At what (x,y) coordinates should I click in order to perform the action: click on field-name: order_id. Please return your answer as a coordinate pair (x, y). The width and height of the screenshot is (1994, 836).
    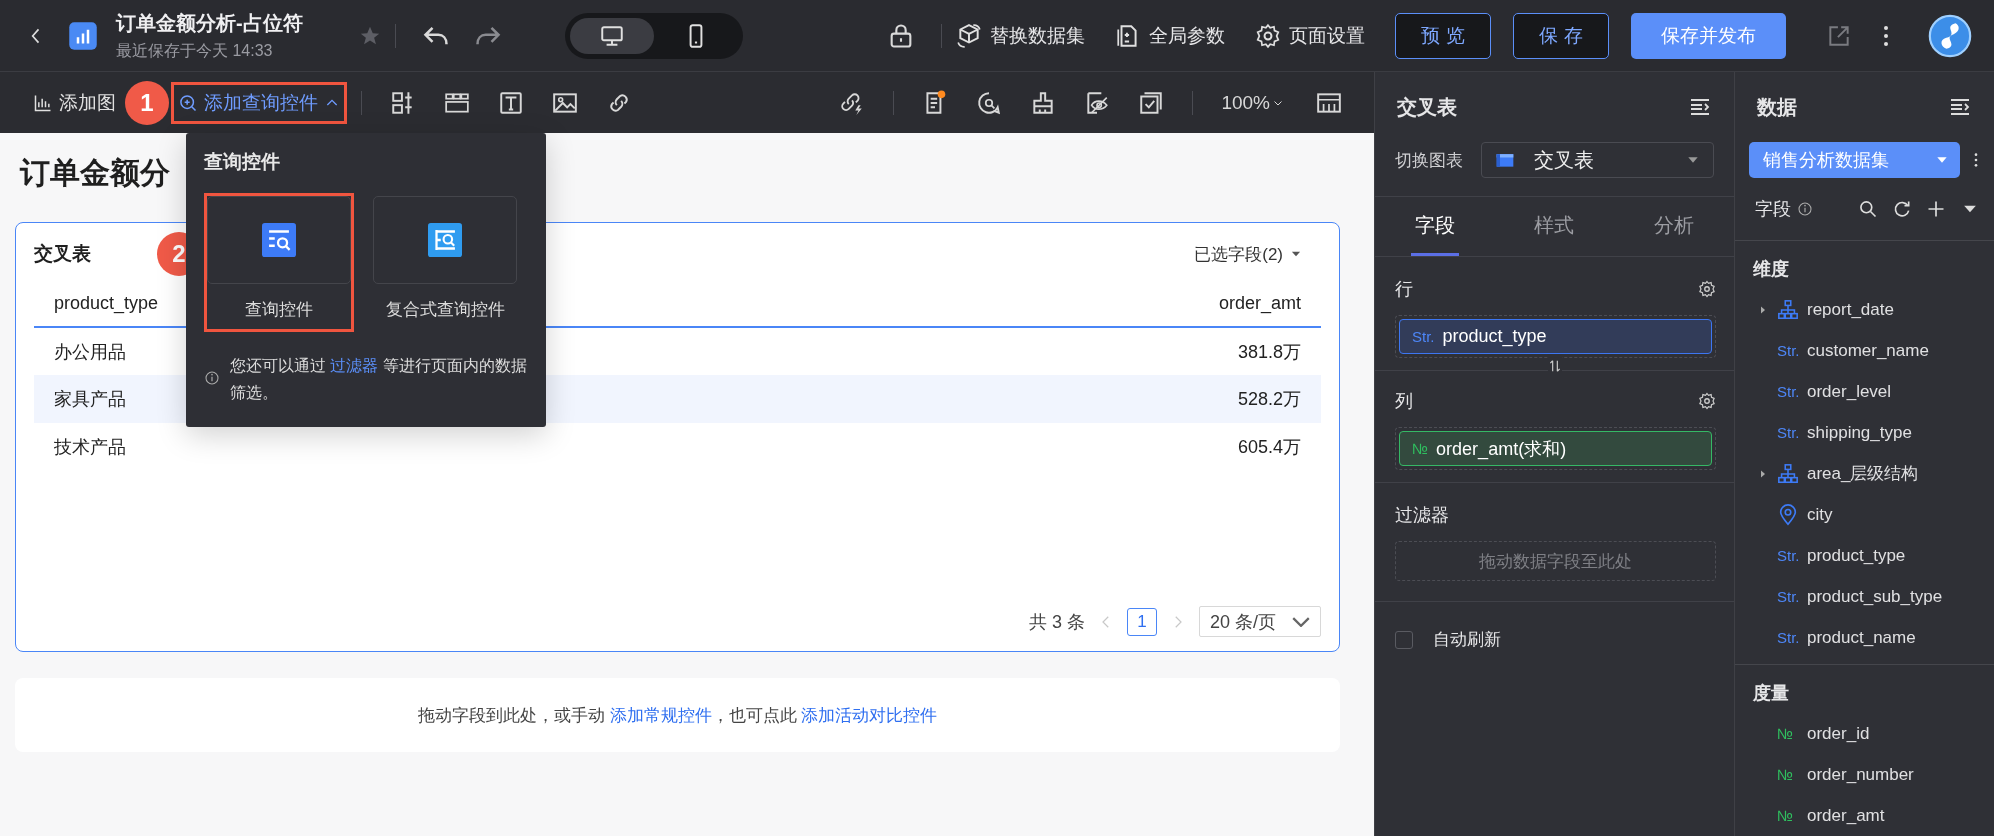
    Looking at the image, I should click on (1838, 733).